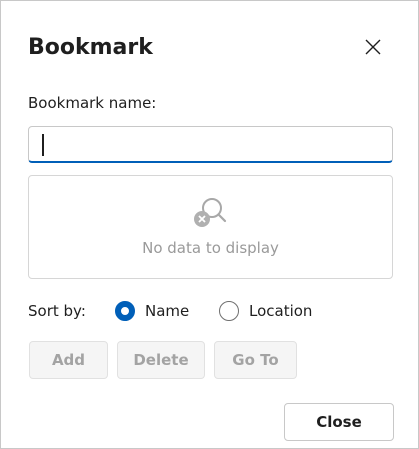 This screenshot has width=419, height=449. Describe the element at coordinates (57, 311) in the screenshot. I see `sort-by-label: Sort by:` at that location.